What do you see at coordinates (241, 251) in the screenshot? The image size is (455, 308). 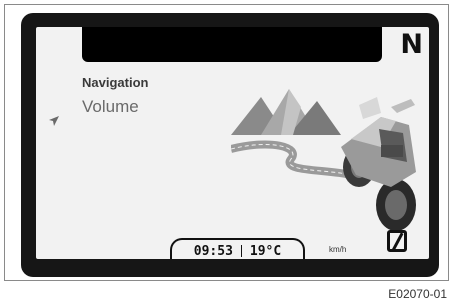 I see `status-divider` at bounding box center [241, 251].